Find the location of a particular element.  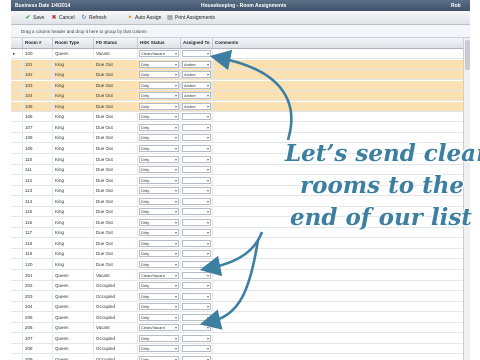

table-row: 104 King Due Out Dirty ▾ Amber ▾ is located at coordinates (240, 96).